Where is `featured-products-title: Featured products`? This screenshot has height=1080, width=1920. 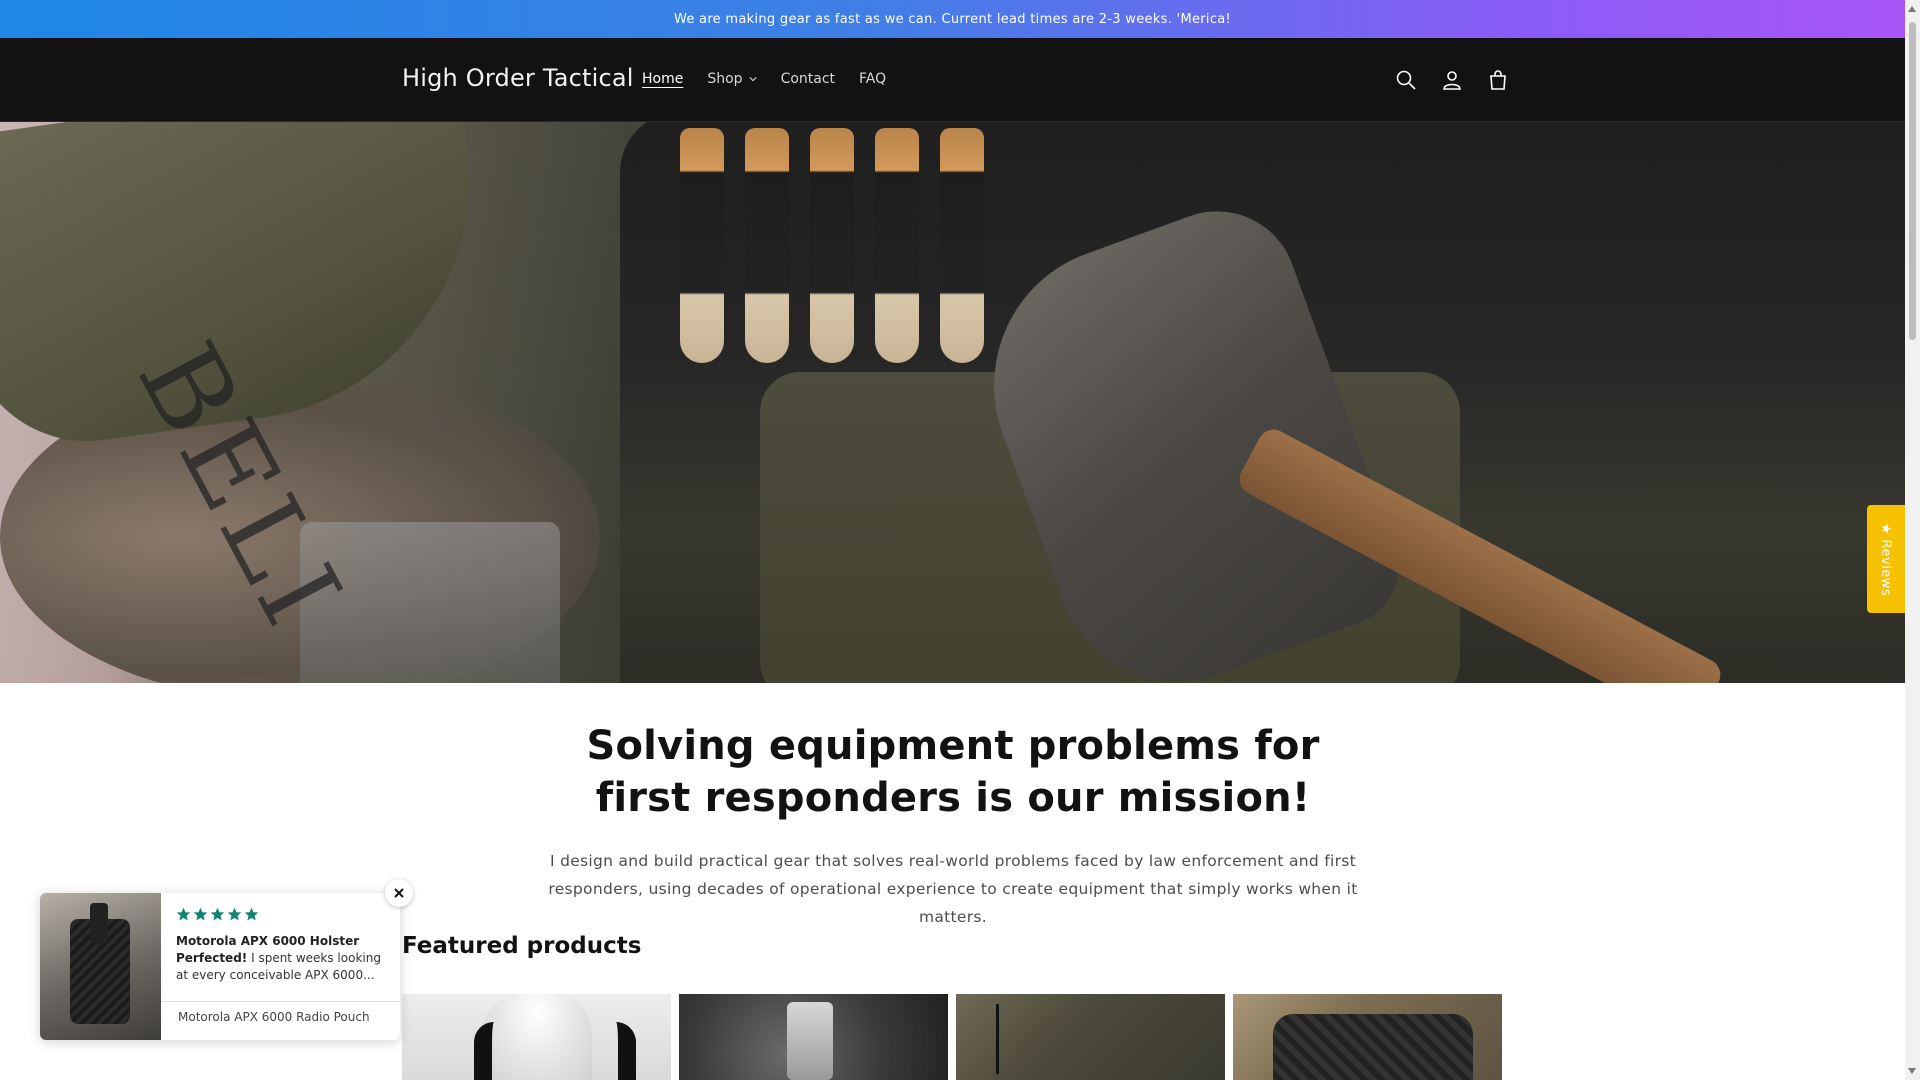 featured-products-title: Featured products is located at coordinates (522, 946).